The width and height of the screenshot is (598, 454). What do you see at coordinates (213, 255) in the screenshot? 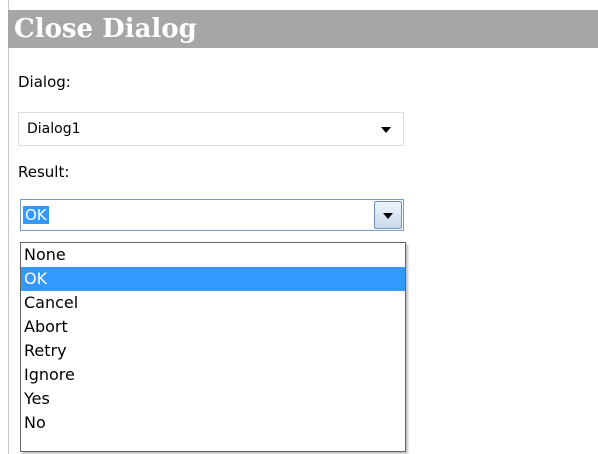
I see `result-option-none: None` at bounding box center [213, 255].